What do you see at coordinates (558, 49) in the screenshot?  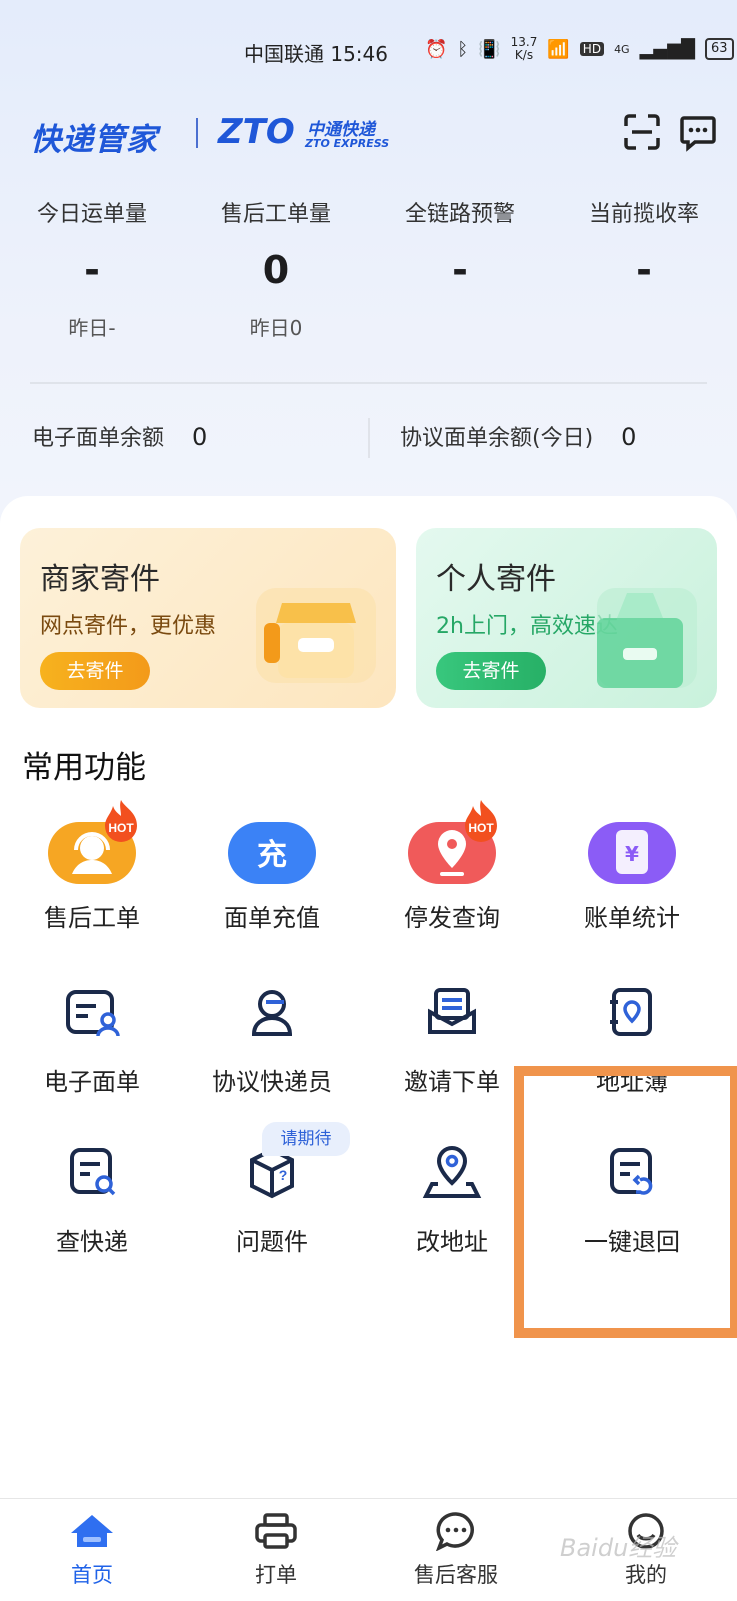 I see `wifi-icon: 📶` at bounding box center [558, 49].